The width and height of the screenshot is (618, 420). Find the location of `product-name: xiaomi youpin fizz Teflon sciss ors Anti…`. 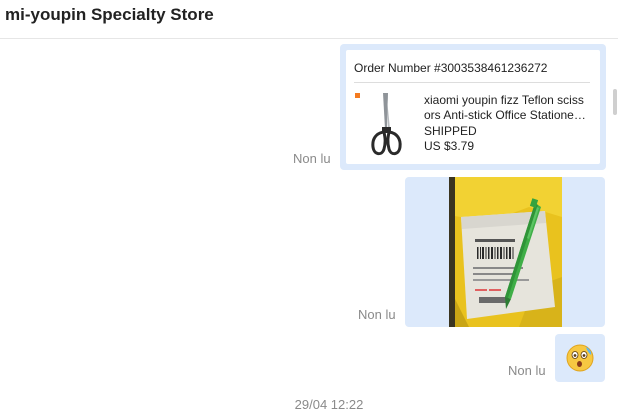

product-name: xiaomi youpin fizz Teflon sciss ors Anti… is located at coordinates (508, 108).